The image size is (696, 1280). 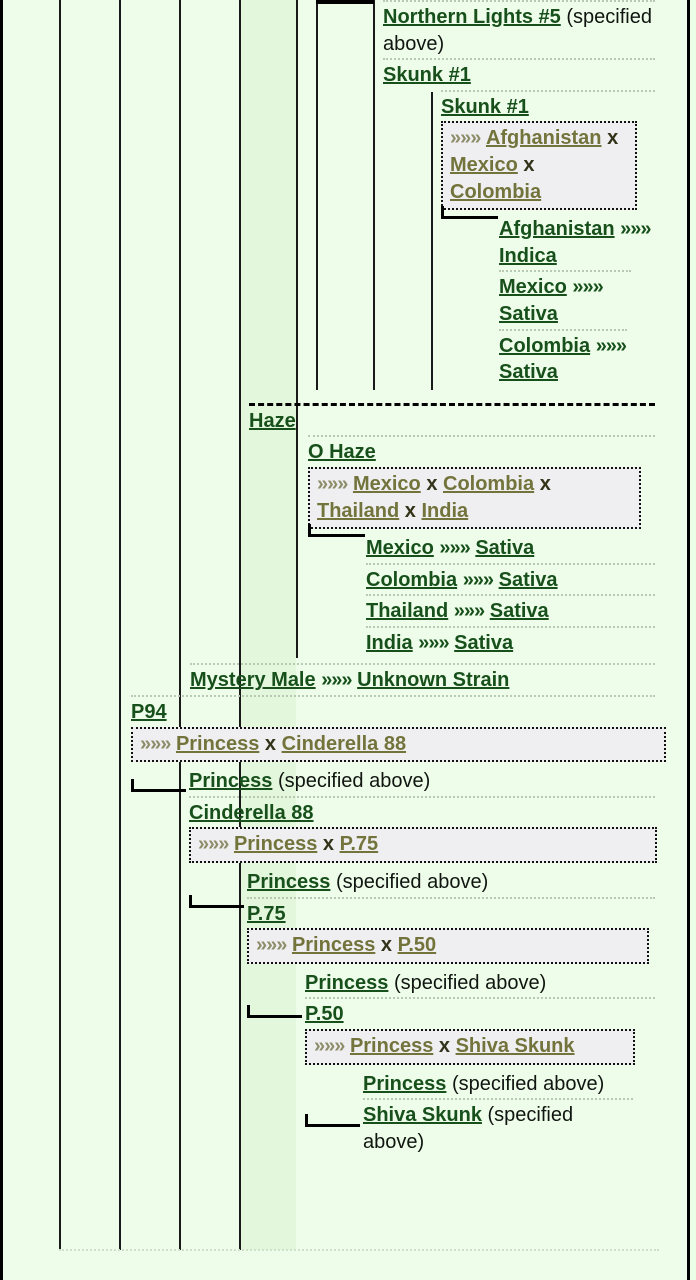 What do you see at coordinates (407, 611) in the screenshot?
I see `link-thailand: Thailand` at bounding box center [407, 611].